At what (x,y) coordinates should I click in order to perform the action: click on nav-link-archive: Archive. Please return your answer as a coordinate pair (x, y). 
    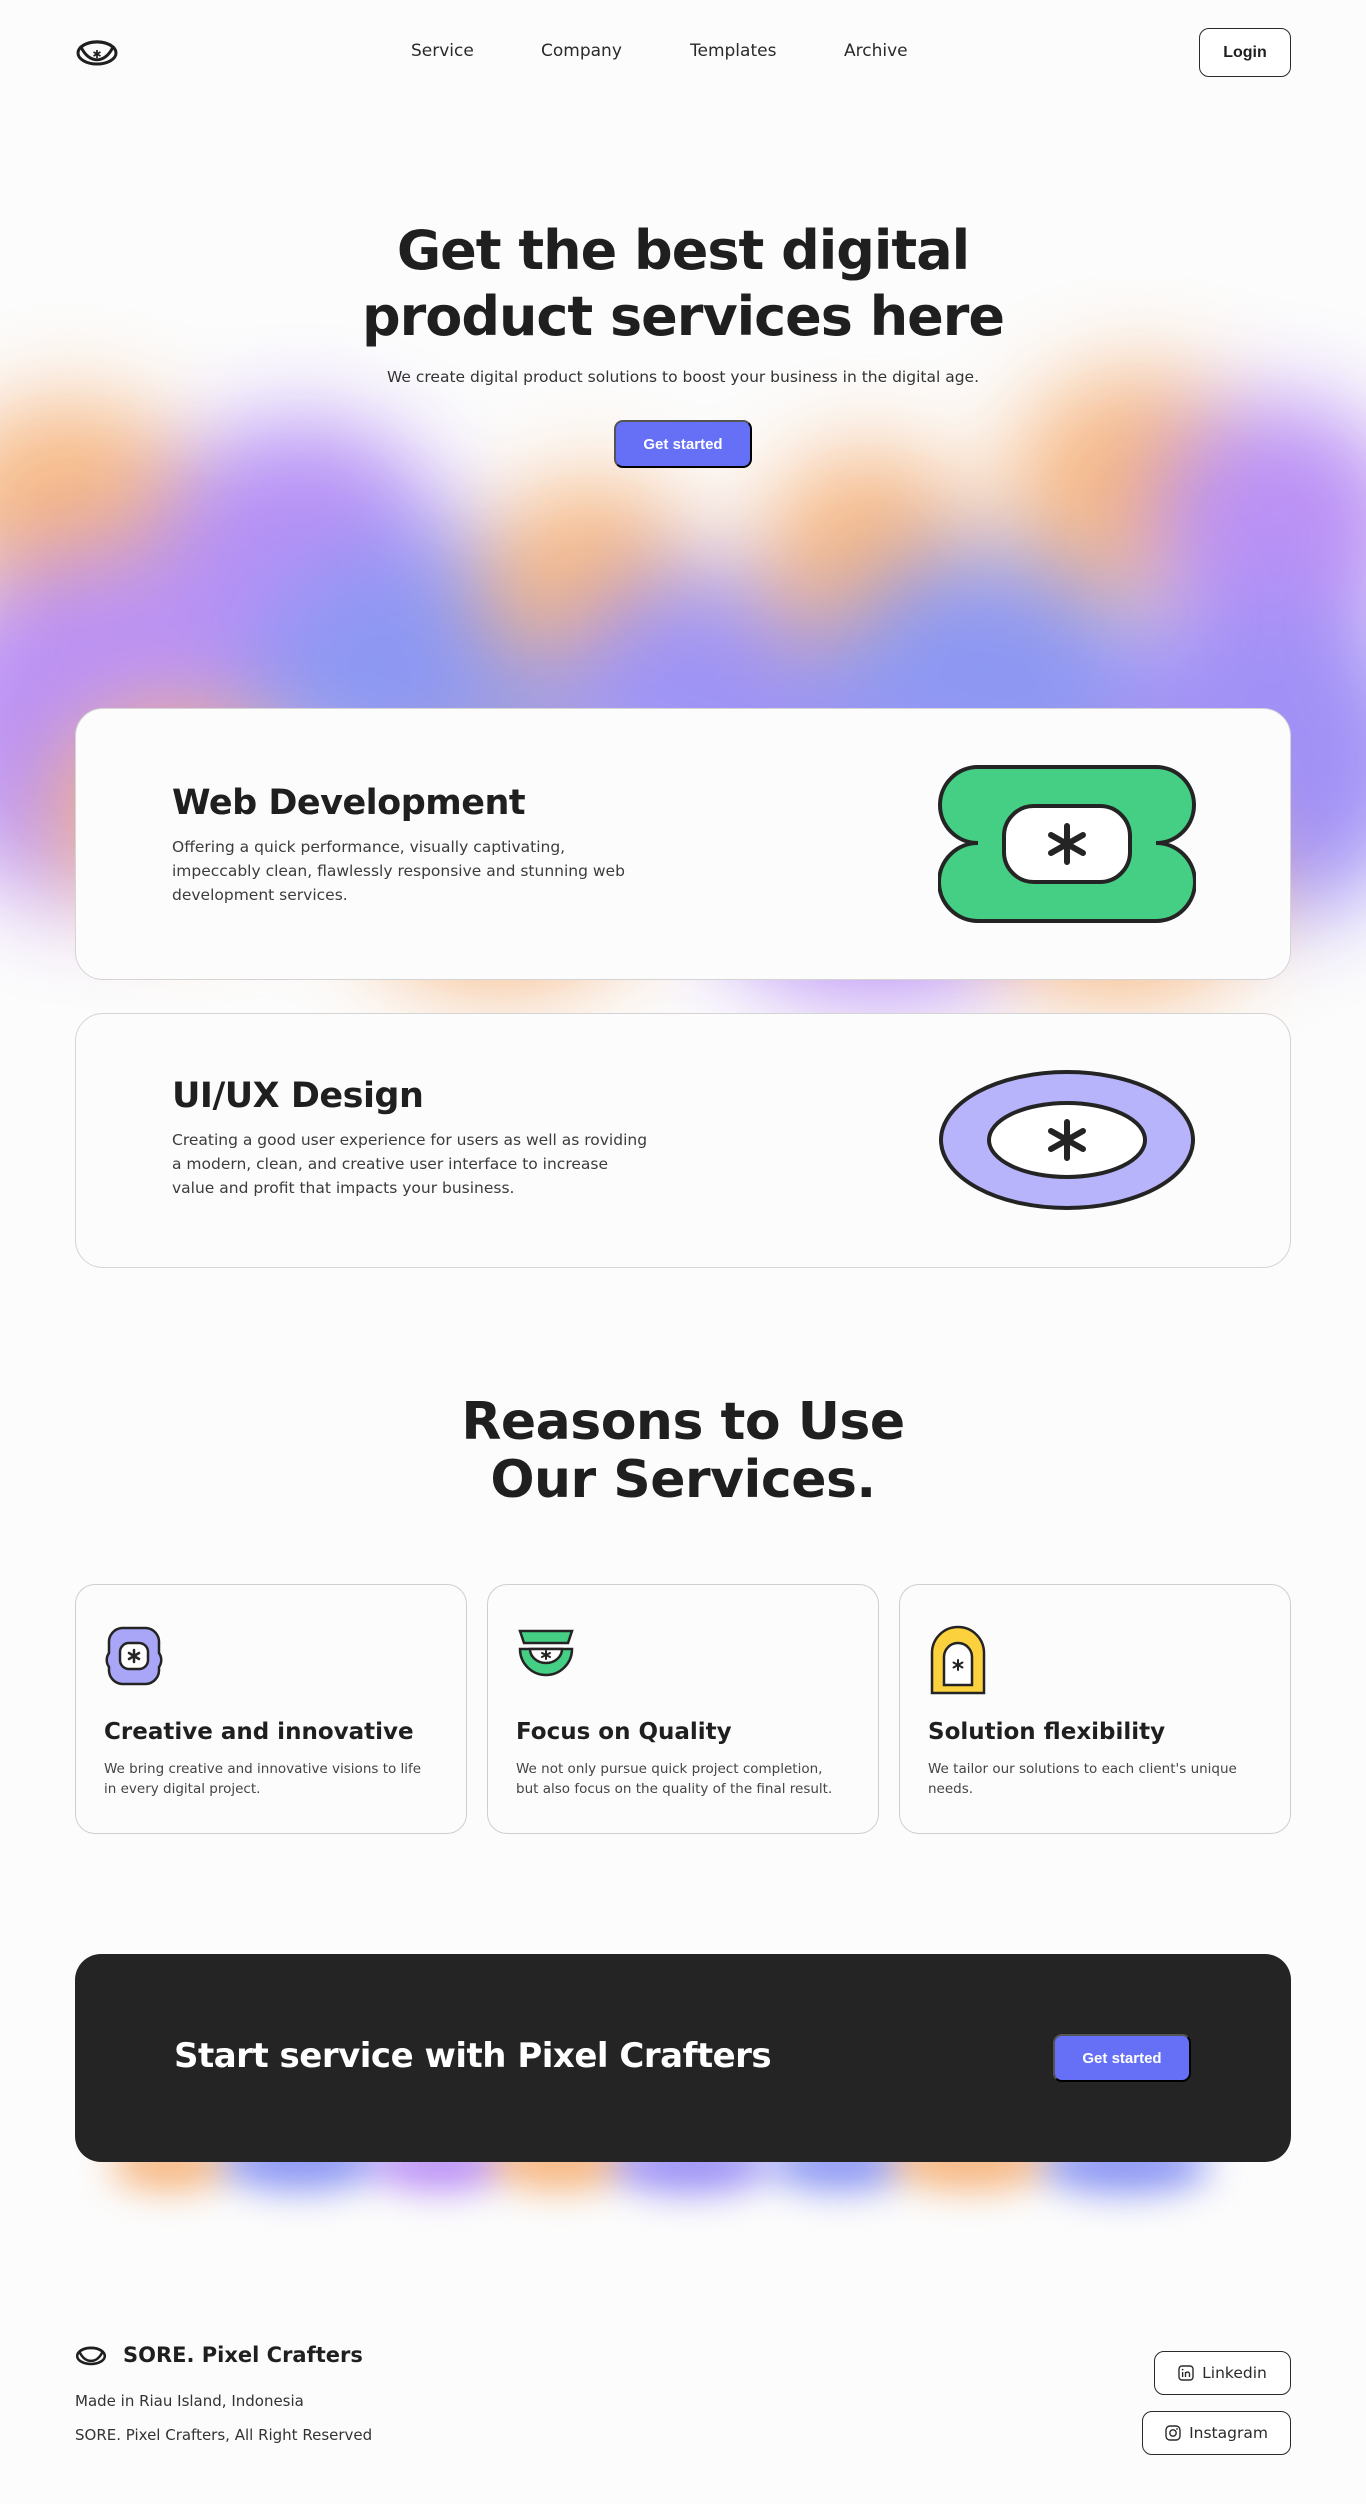
    Looking at the image, I should click on (876, 51).